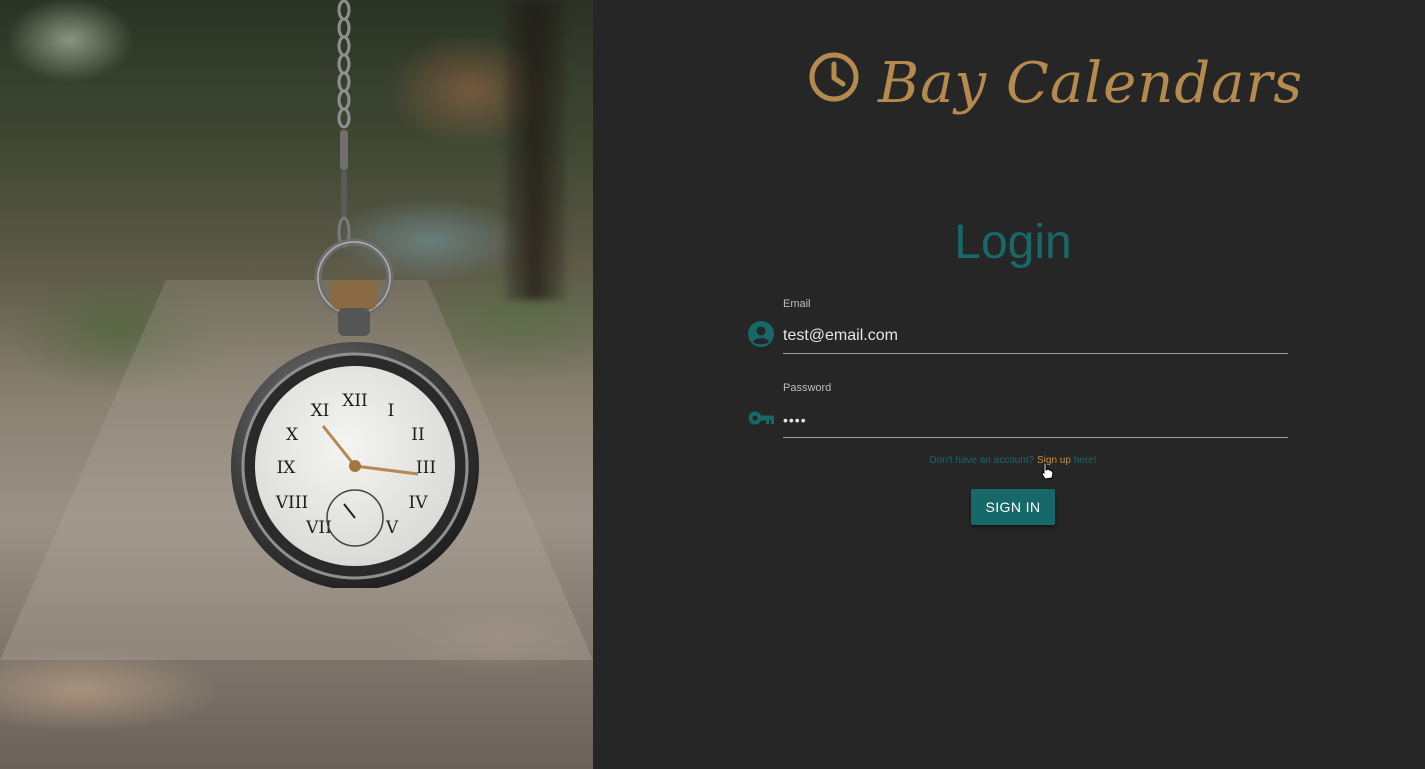  What do you see at coordinates (982, 460) in the screenshot?
I see `signup-prefix: Don't have an account?` at bounding box center [982, 460].